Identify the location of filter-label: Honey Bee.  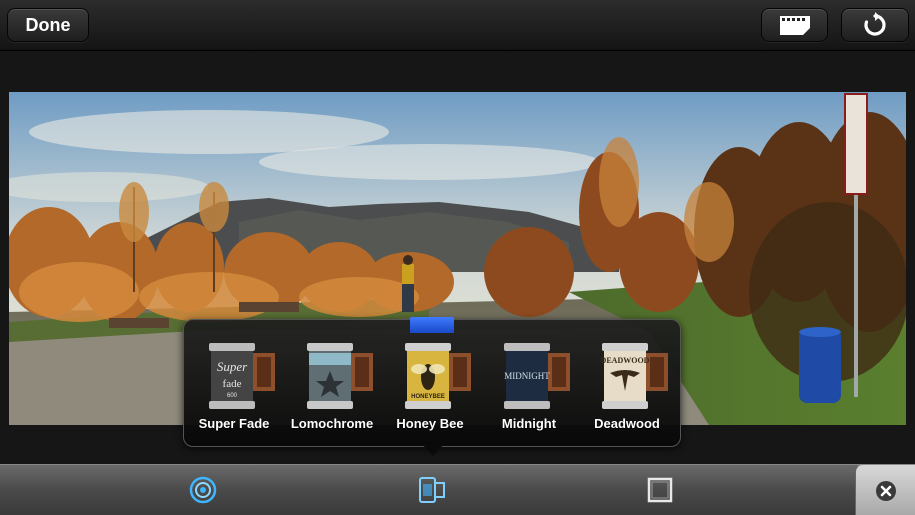
(430, 423).